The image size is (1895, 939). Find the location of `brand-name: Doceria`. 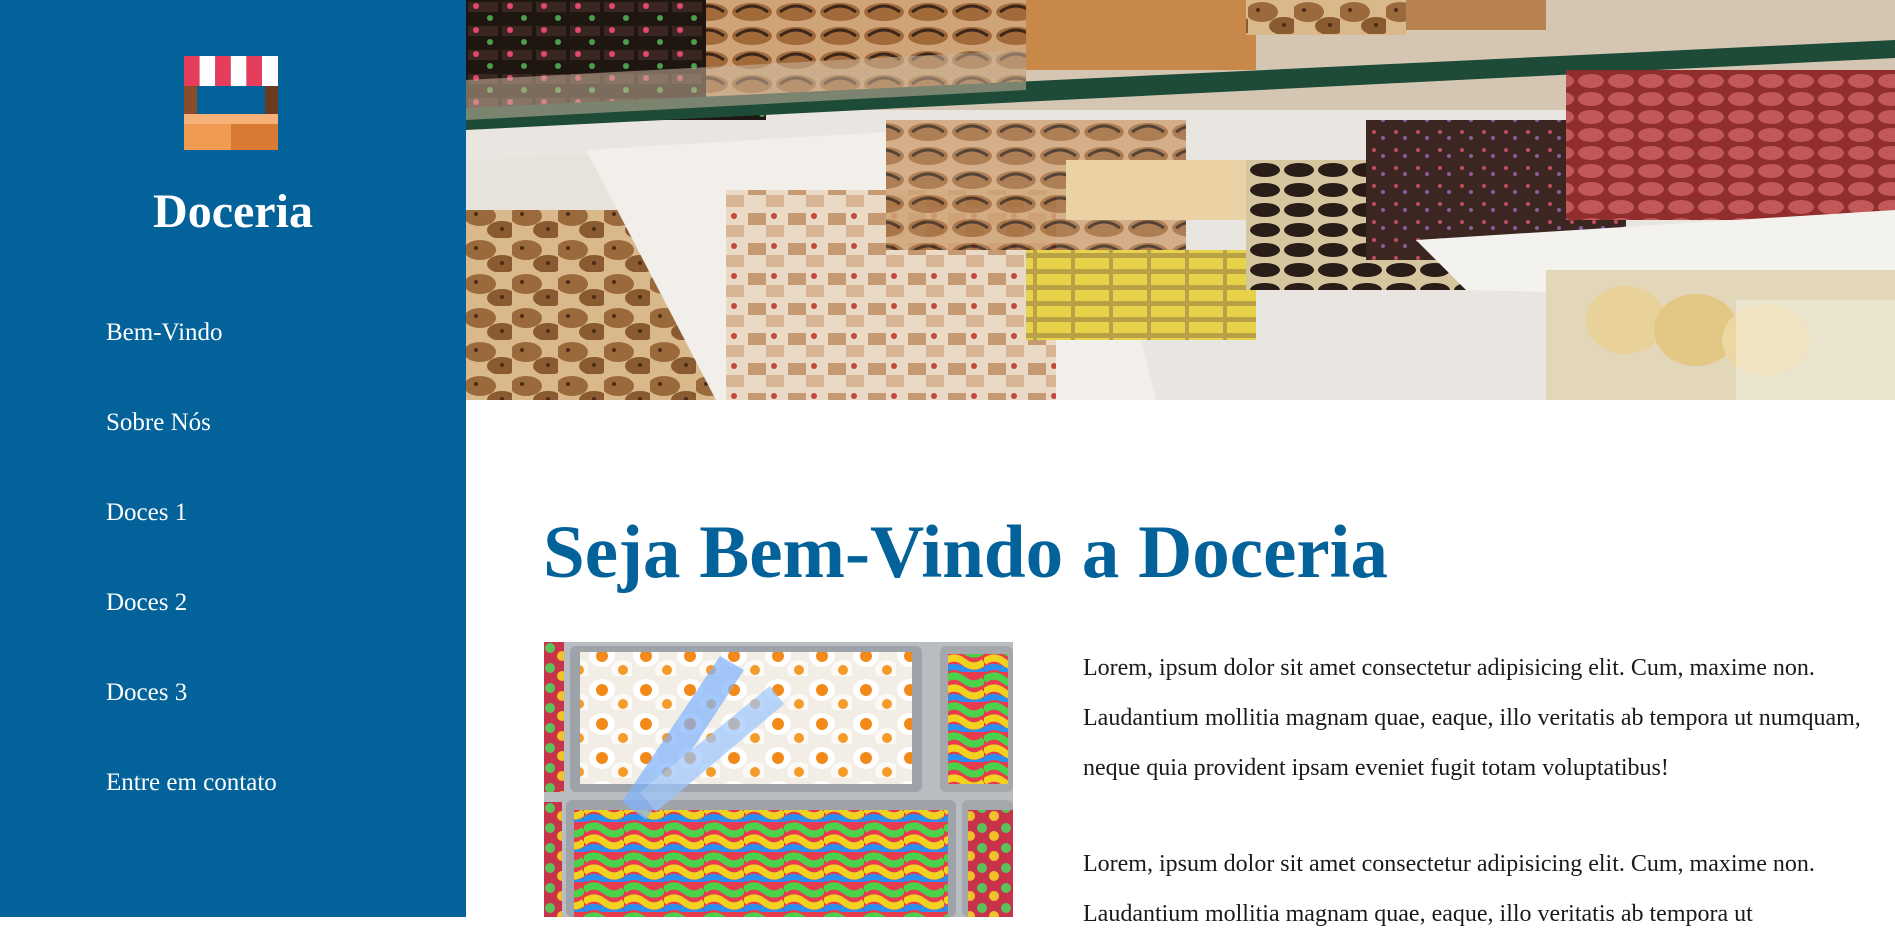

brand-name: Doceria is located at coordinates (233, 211).